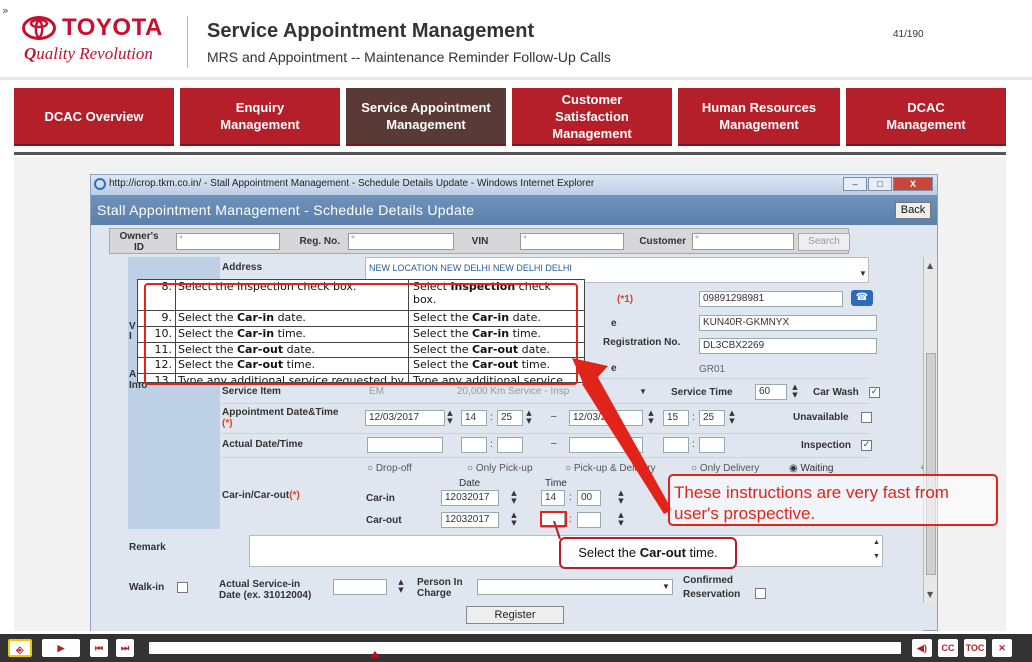 Image resolution: width=1032 pixels, height=662 pixels. I want to click on actual-service-field, so click(360, 587).